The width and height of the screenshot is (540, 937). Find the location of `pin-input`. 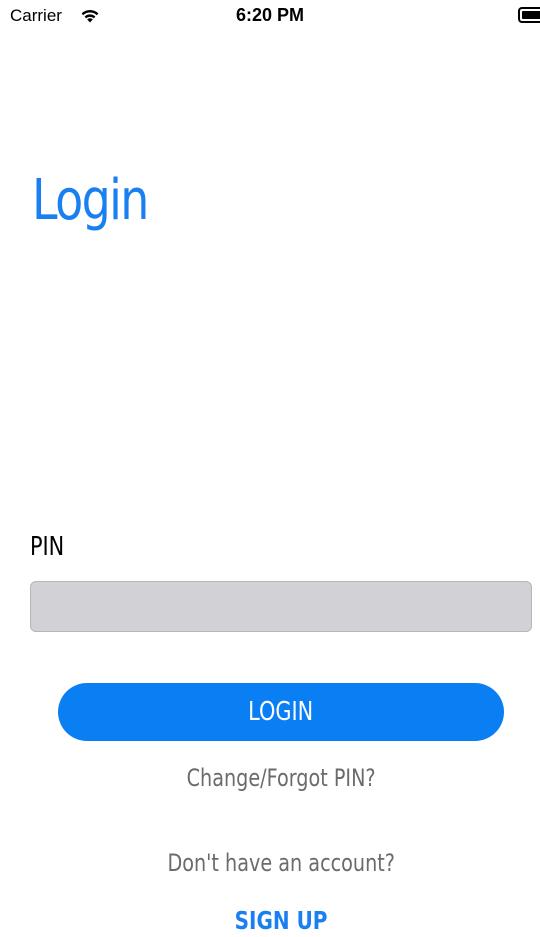

pin-input is located at coordinates (281, 606).